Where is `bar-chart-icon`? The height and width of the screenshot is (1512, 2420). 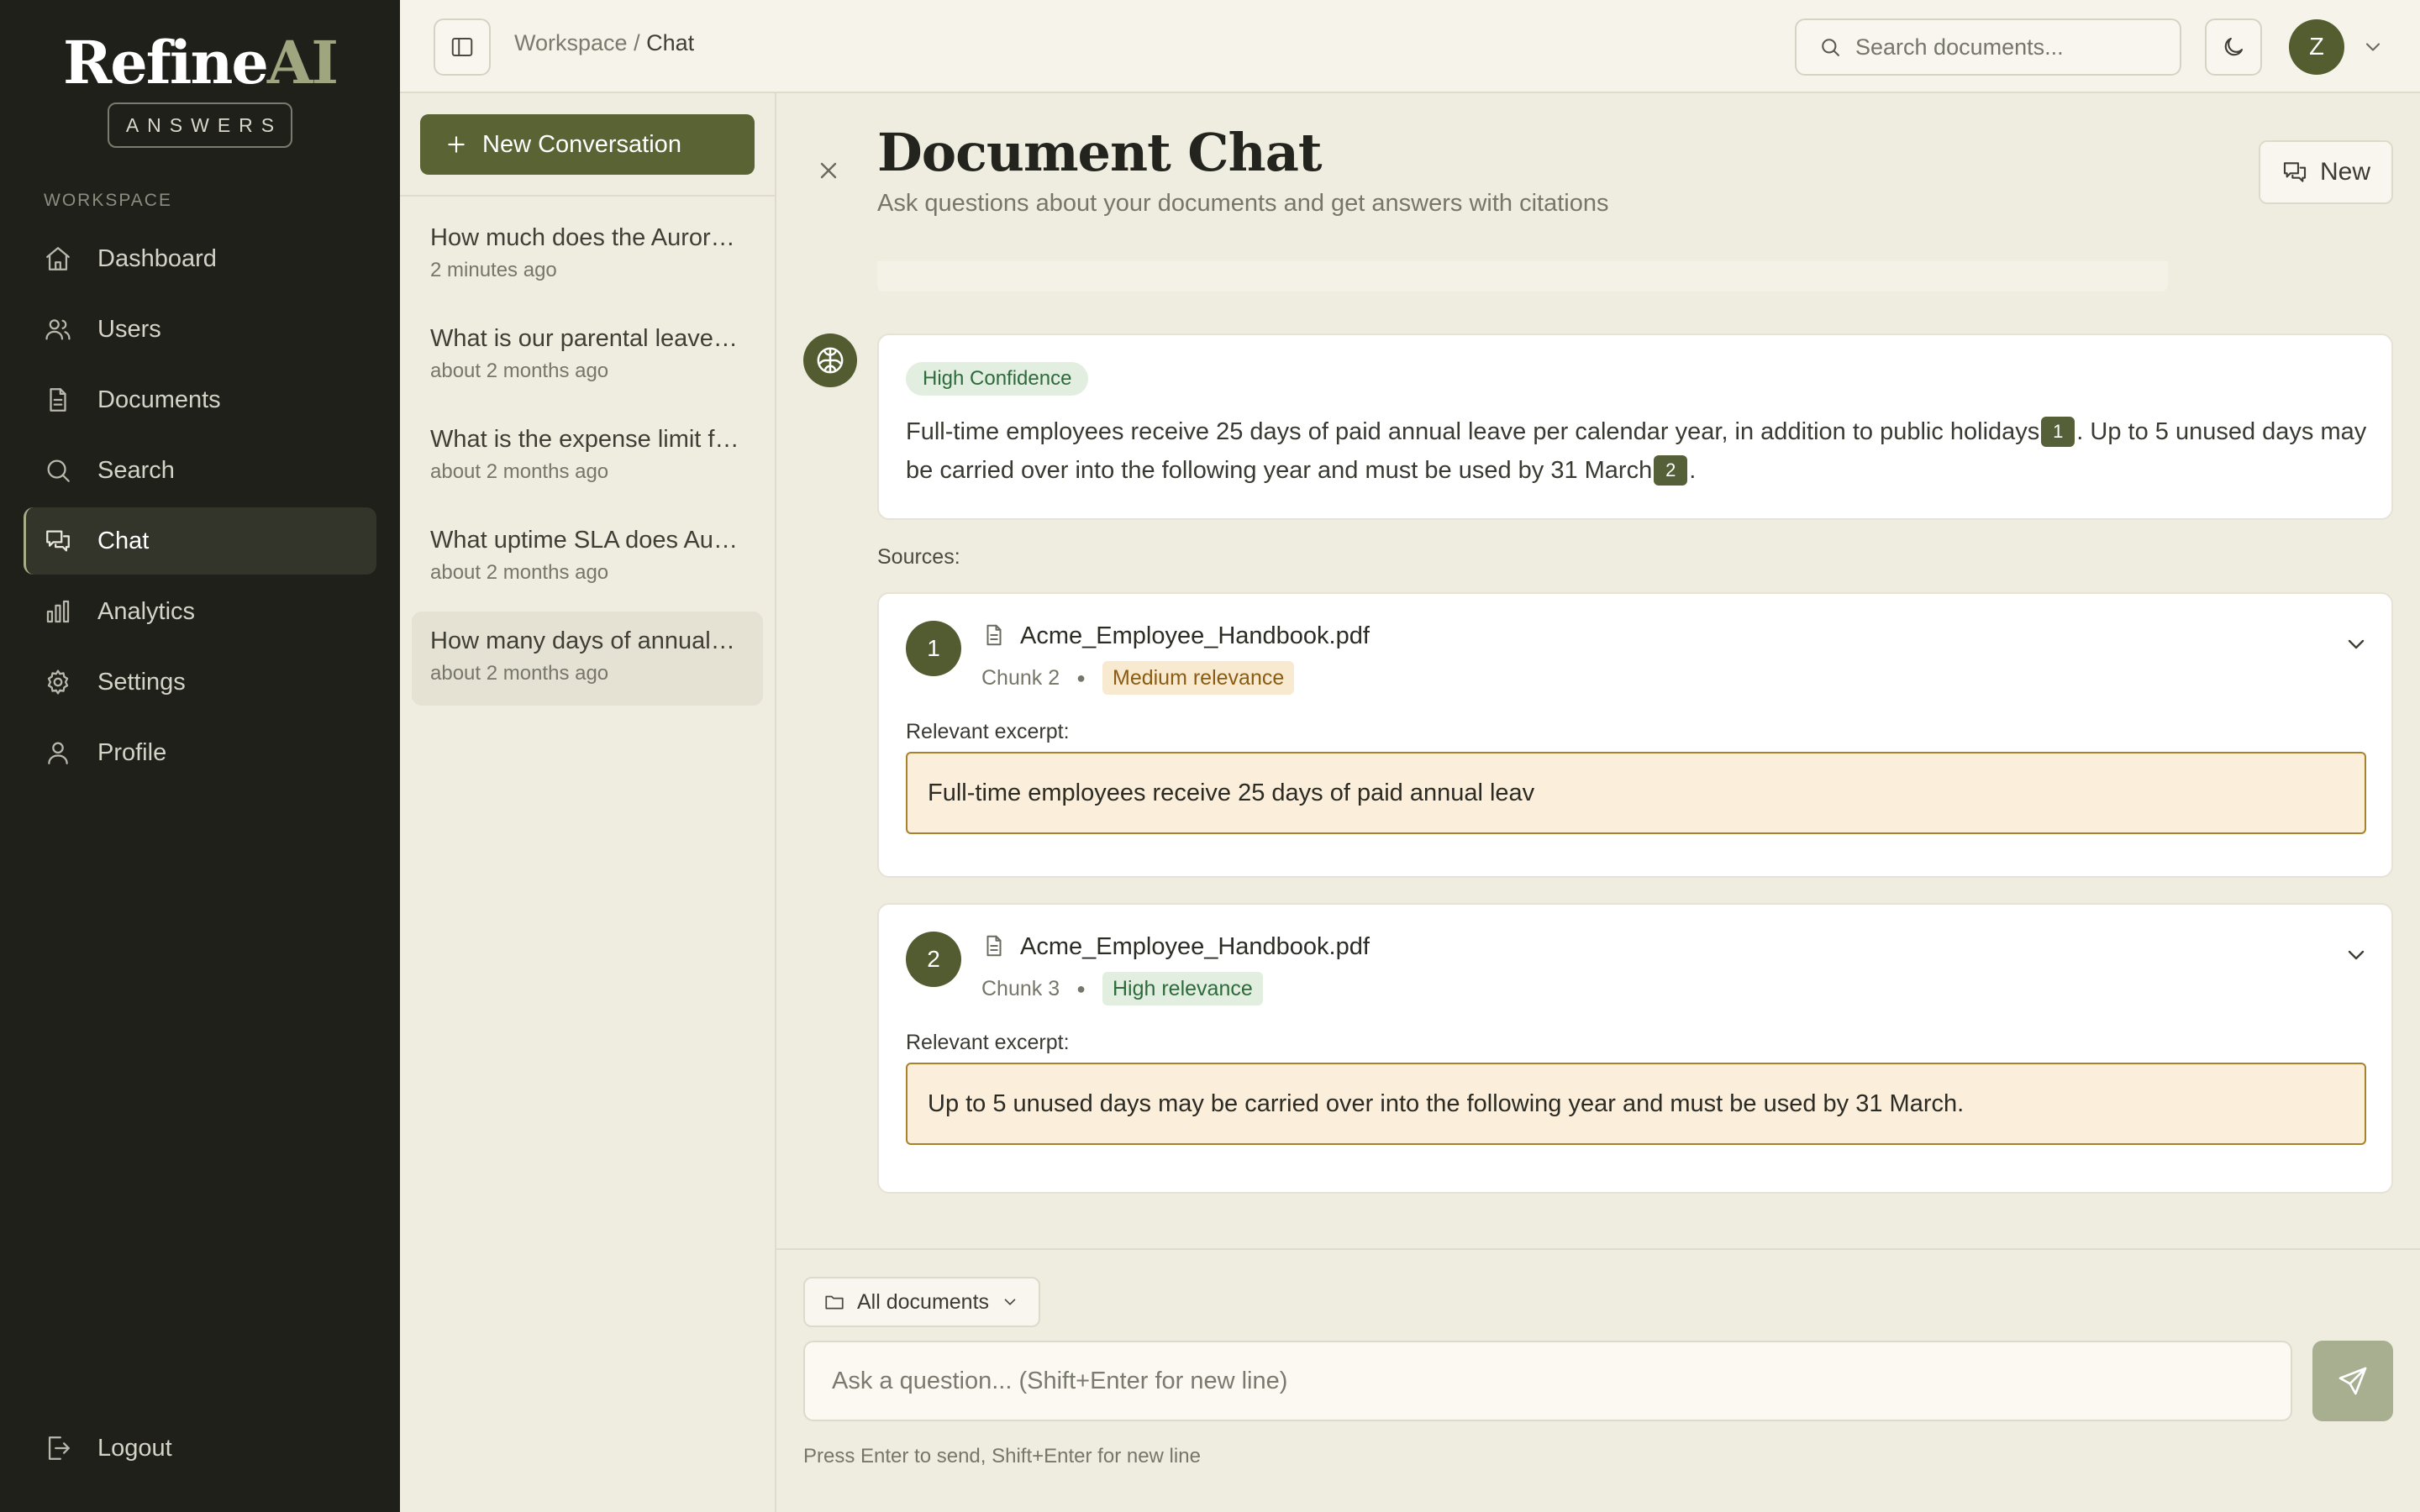 bar-chart-icon is located at coordinates (58, 611).